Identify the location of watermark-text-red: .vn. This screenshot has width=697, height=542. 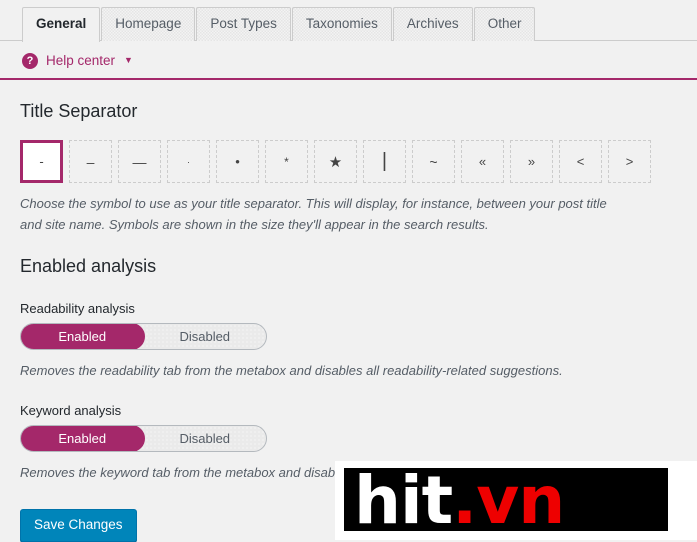
(508, 500).